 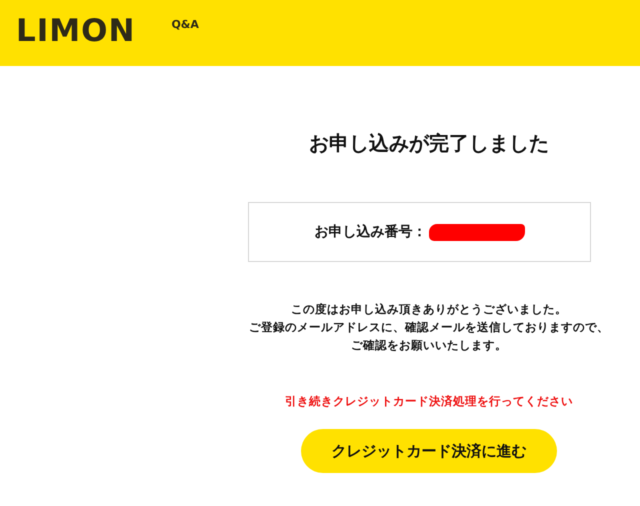 I want to click on thank-you-message: この度はお申し込み頂きありがとうございました。 ご登録のメールアドレスに、確認メールを送信しておりますので、 ご確認をお願いいたします。, so click(x=429, y=327).